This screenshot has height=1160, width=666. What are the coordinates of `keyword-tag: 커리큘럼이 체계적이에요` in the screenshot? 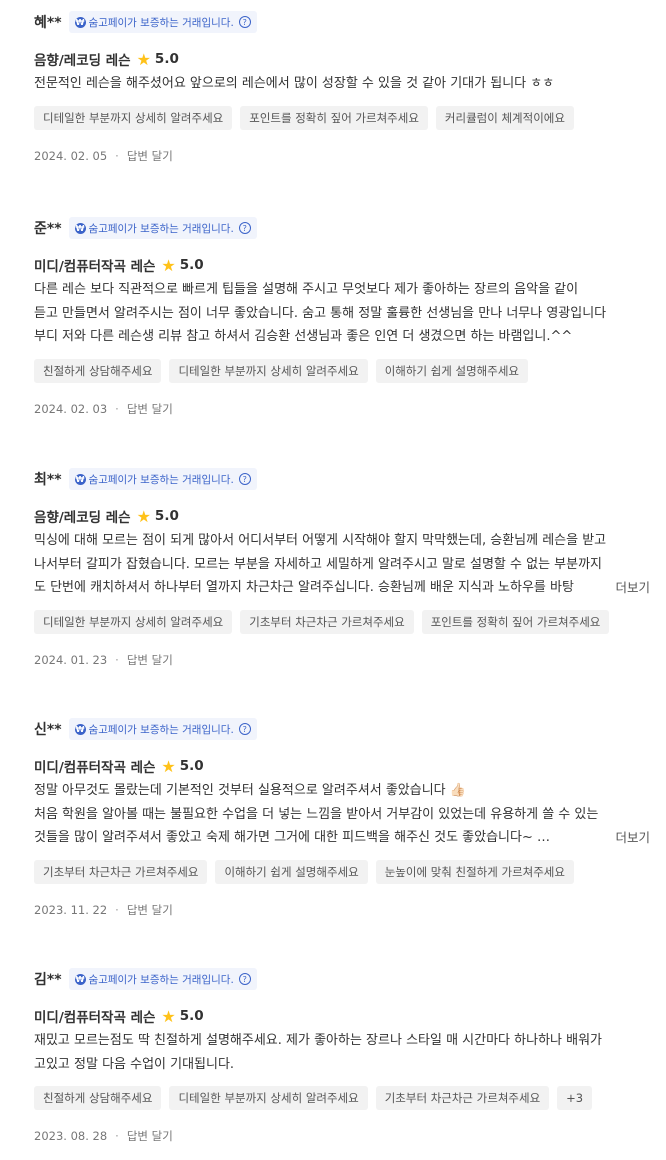 It's located at (504, 117).